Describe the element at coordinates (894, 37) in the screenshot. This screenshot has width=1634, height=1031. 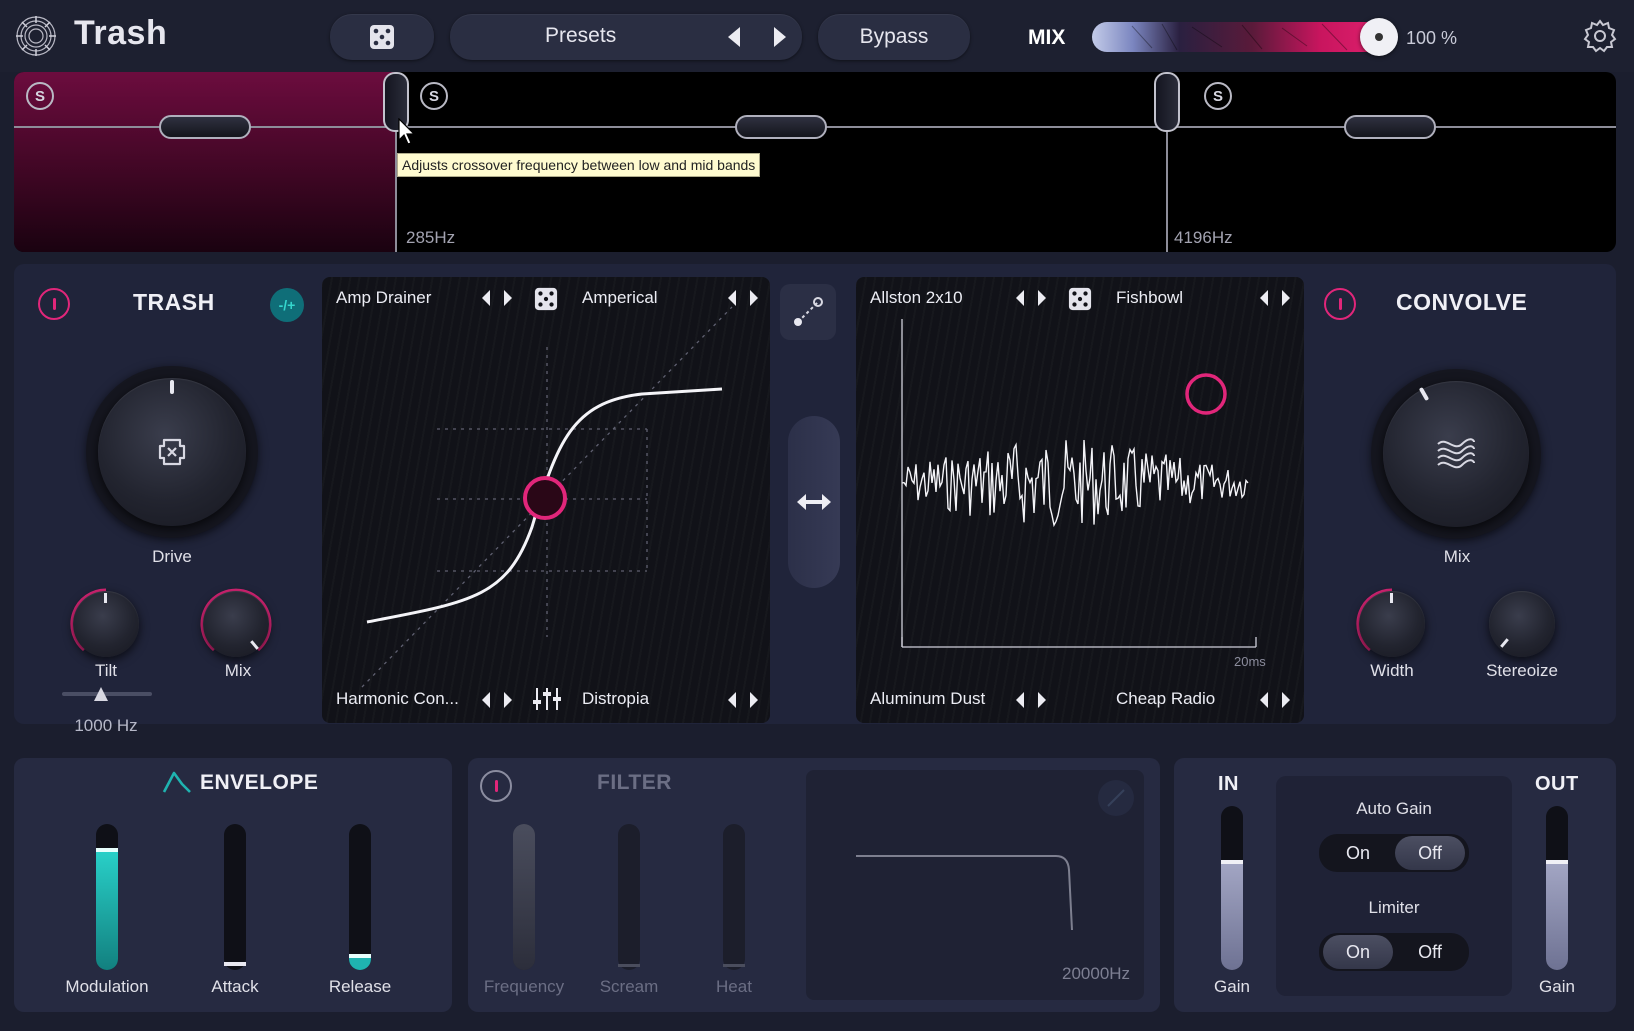
I see `bypass-button: Bypass` at that location.